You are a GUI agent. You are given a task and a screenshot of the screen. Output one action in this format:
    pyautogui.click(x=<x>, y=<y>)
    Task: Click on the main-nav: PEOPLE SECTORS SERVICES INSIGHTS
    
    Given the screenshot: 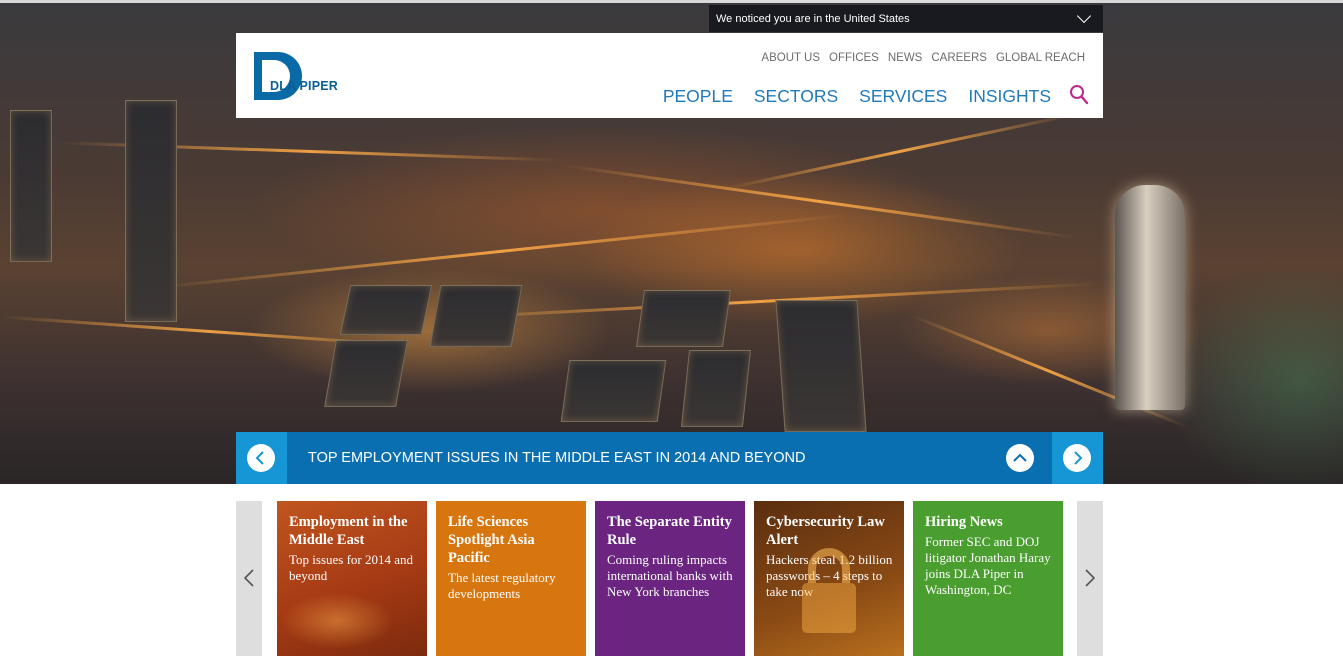 What is the action you would take?
    pyautogui.click(x=857, y=96)
    